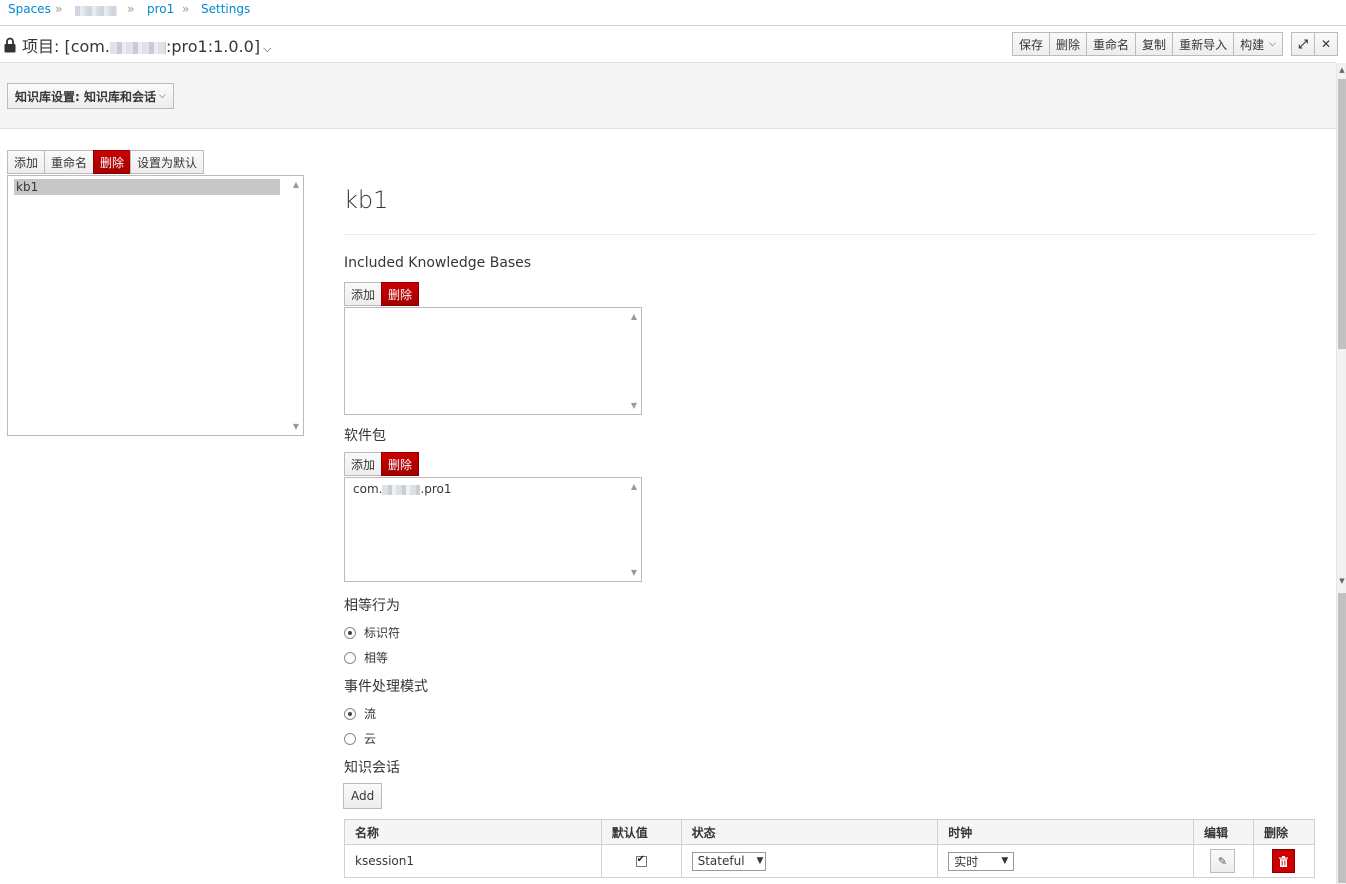 The image size is (1346, 884). Describe the element at coordinates (1223, 832) in the screenshot. I see `column-header-edit: 编辑` at that location.